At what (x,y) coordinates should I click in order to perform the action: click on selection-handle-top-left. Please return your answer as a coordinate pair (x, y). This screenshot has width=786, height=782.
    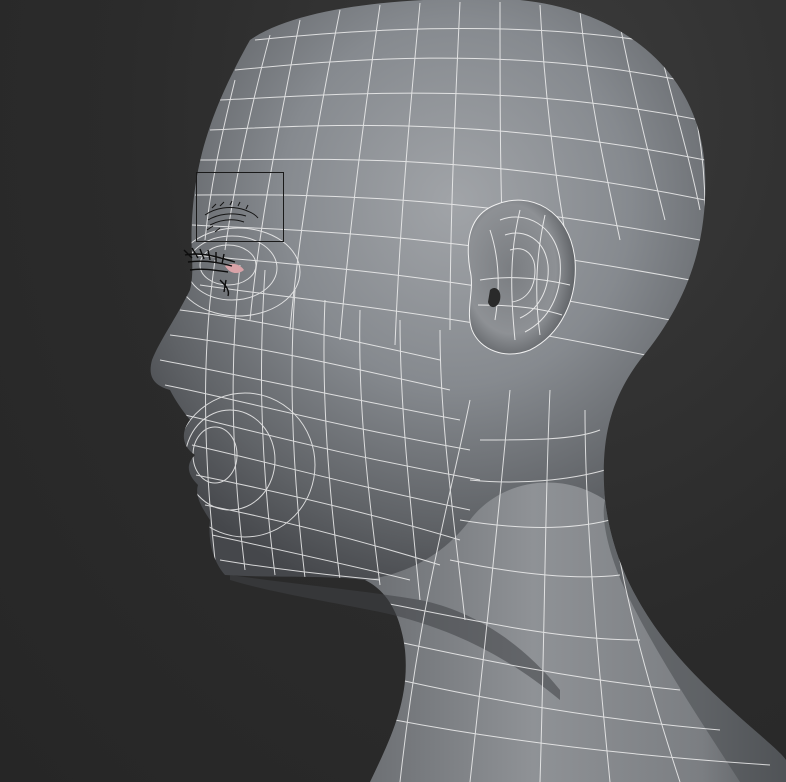
    Looking at the image, I should click on (197, 173).